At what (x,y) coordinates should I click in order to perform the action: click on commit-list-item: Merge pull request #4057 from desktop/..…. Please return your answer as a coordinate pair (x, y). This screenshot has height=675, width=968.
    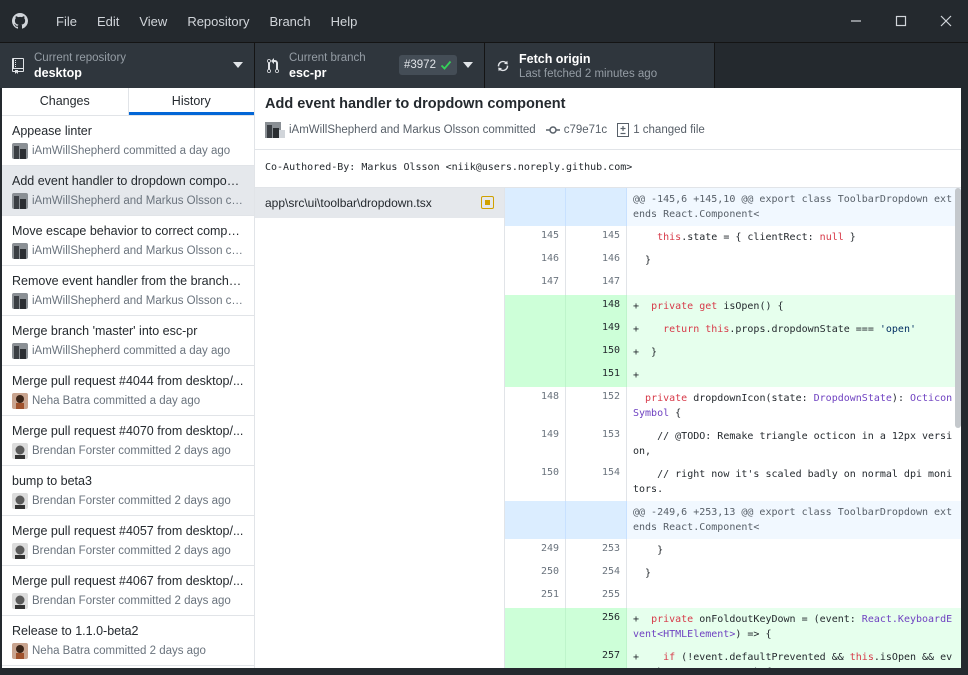
    Looking at the image, I should click on (128, 541).